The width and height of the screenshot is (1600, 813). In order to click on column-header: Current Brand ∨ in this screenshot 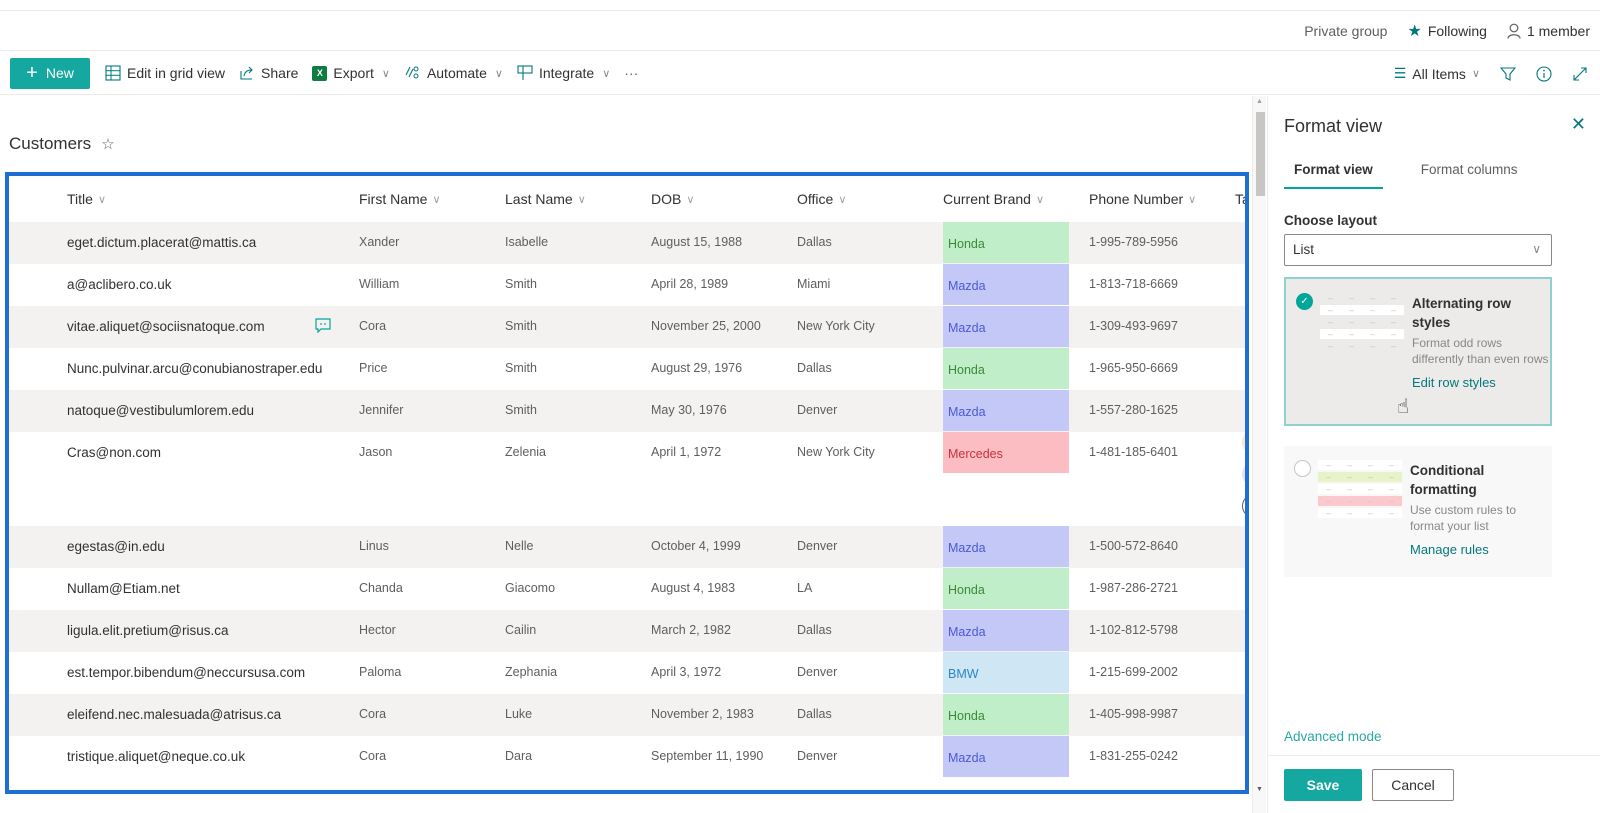, I will do `click(993, 199)`.